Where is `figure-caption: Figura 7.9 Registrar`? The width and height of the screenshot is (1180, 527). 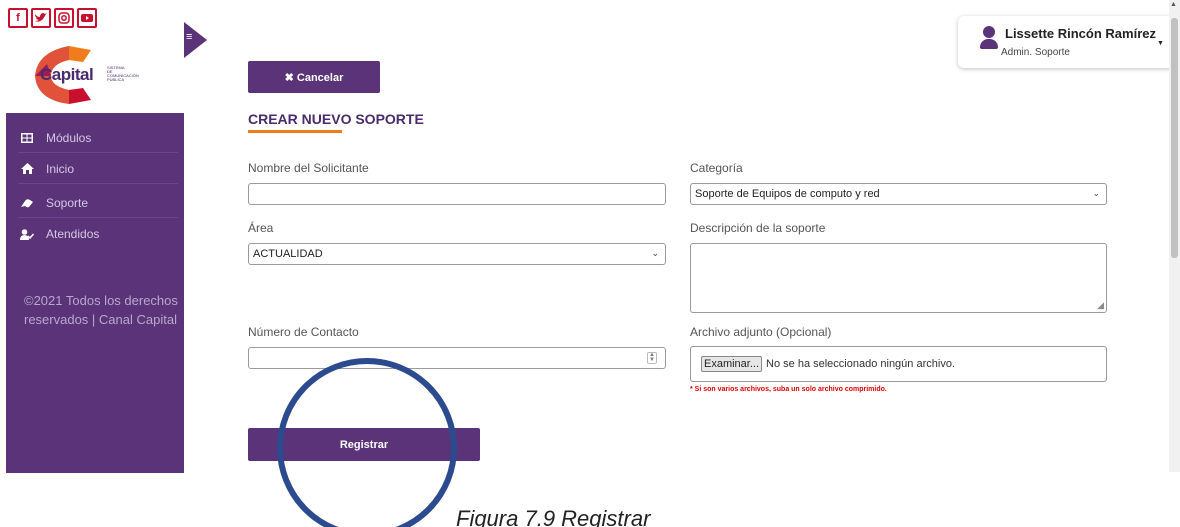 figure-caption: Figura 7.9 Registrar is located at coordinates (553, 516).